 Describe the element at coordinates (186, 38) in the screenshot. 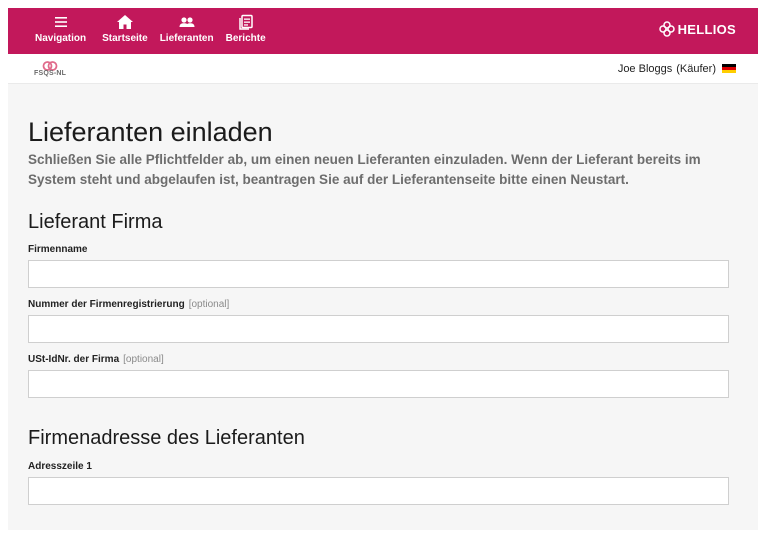

I see `nav-label: Lieferanten` at that location.